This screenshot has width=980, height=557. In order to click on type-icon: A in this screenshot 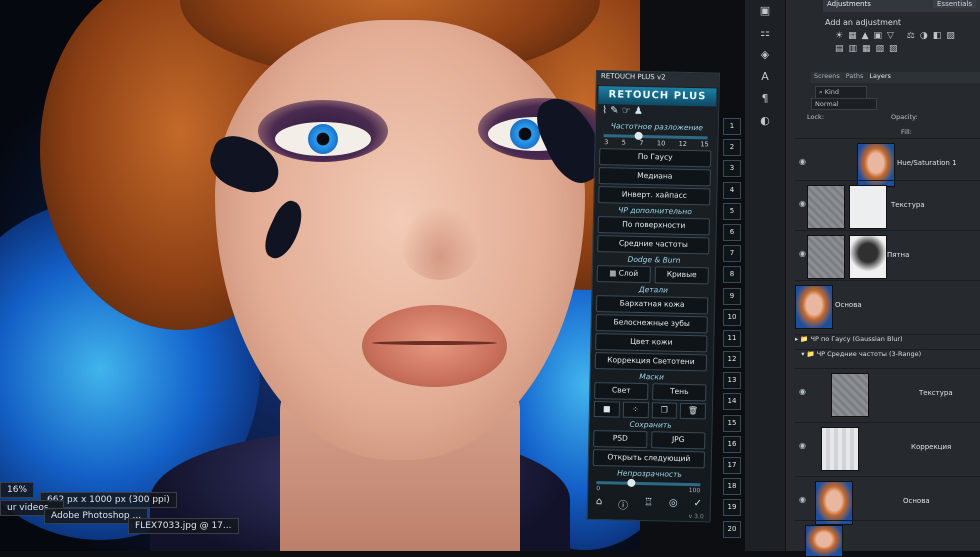, I will do `click(765, 77)`.